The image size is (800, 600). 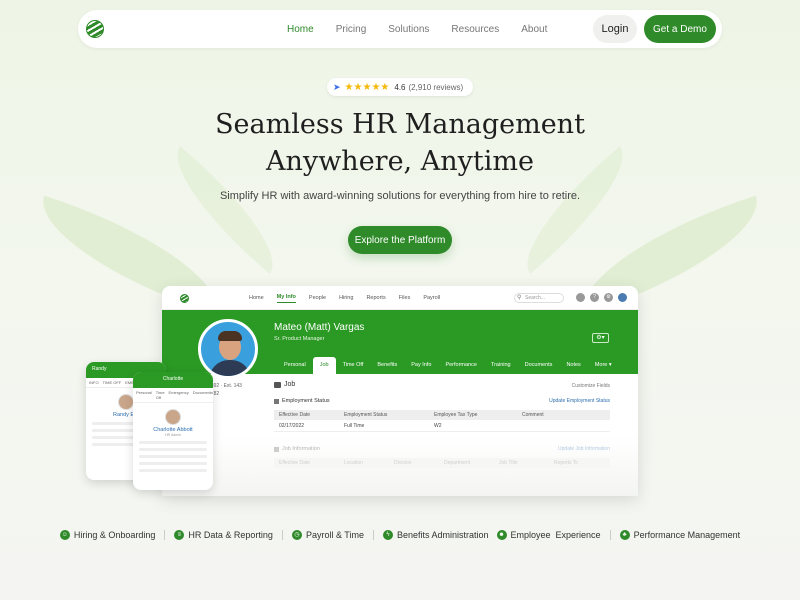 What do you see at coordinates (256, 298) in the screenshot?
I see `app-nav-home: Home` at bounding box center [256, 298].